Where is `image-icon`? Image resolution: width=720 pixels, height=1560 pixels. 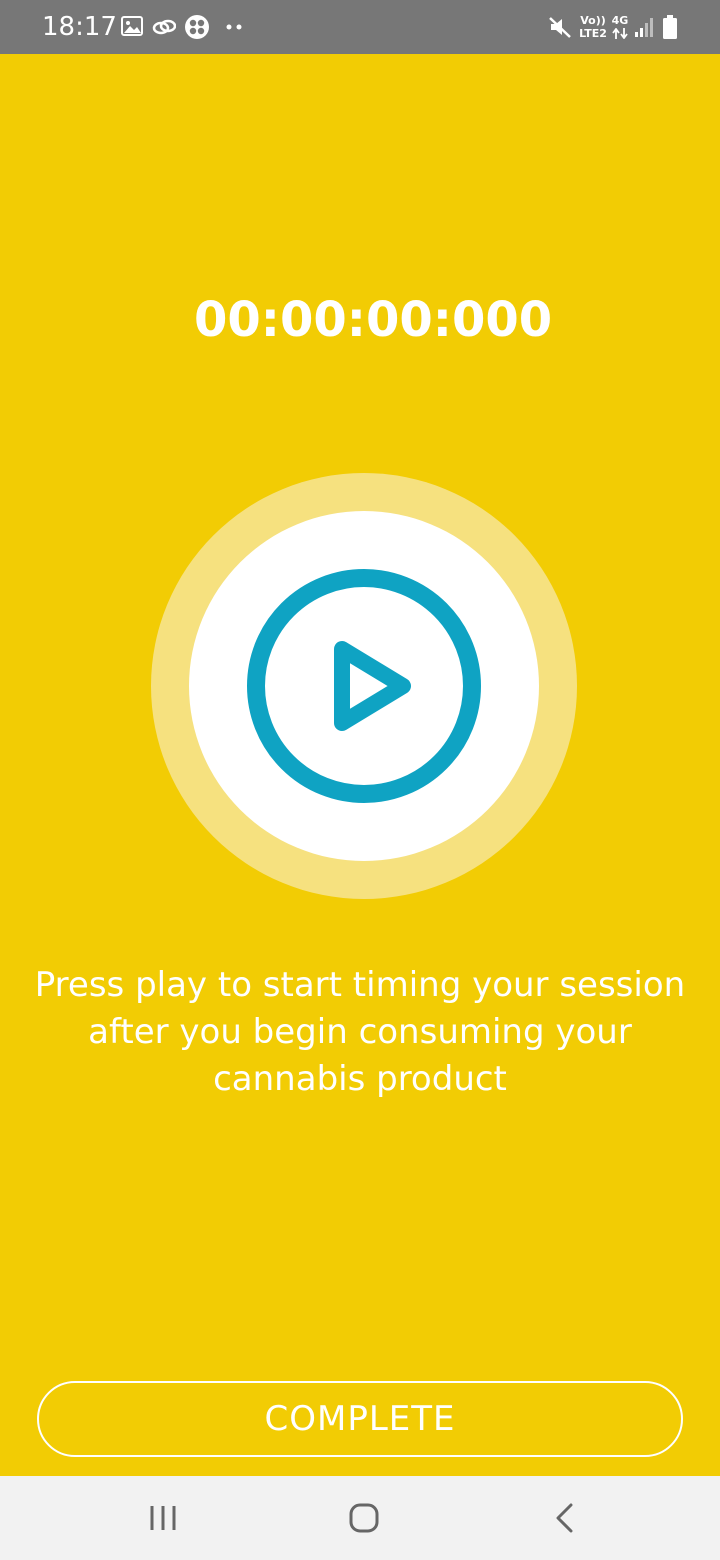
image-icon is located at coordinates (132, 26).